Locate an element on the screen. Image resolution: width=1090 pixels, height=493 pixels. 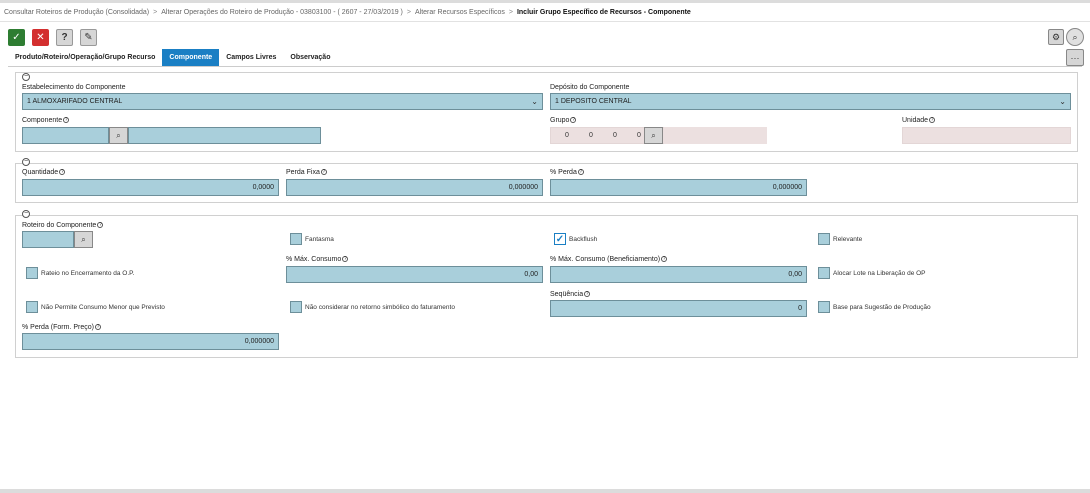
tab-campos-livres: Campos Livres is located at coordinates (251, 57).